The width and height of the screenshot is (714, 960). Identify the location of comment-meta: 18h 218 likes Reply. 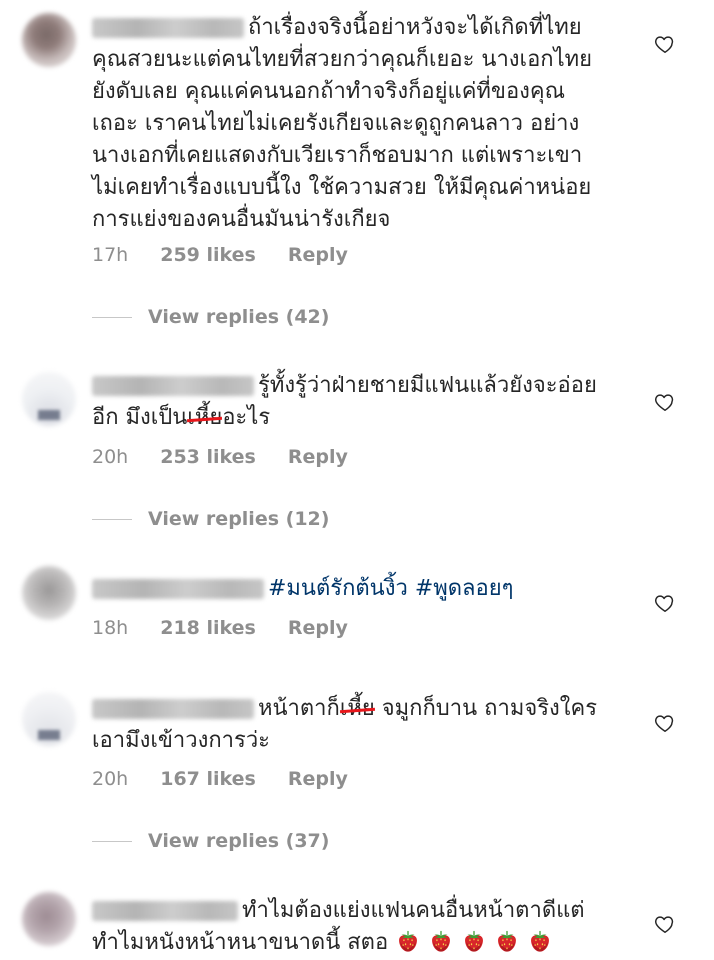
(236, 628).